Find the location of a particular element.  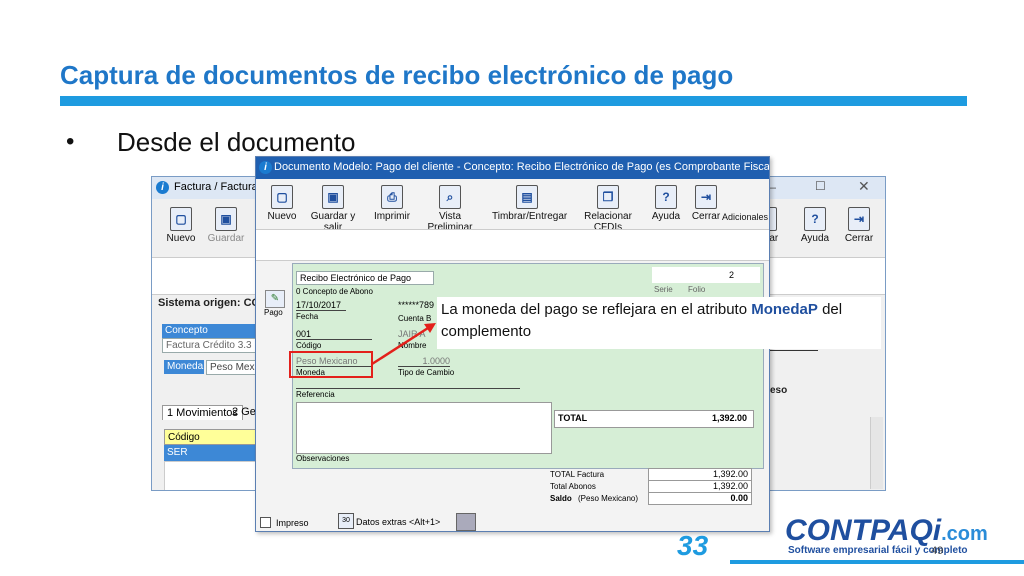

anniversary-badge: 33 is located at coordinates (693, 545).